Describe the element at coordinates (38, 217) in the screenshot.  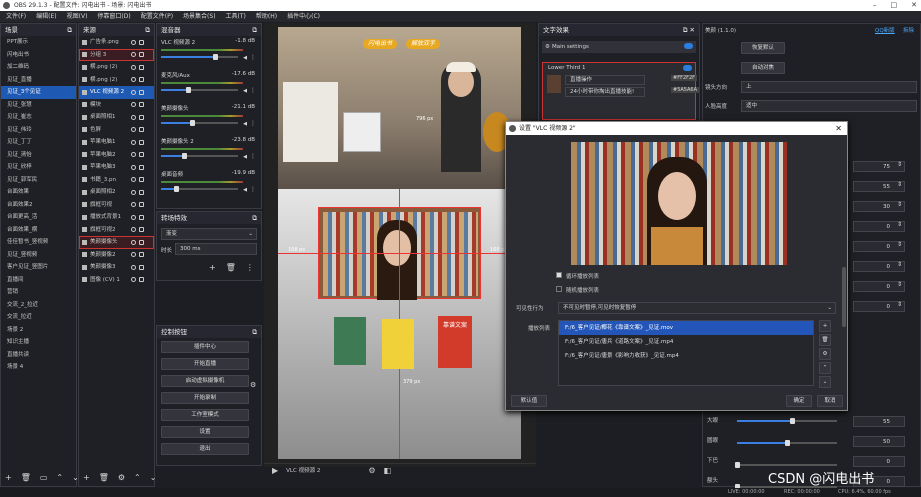
I see `scene-item: 台面更高_活` at that location.